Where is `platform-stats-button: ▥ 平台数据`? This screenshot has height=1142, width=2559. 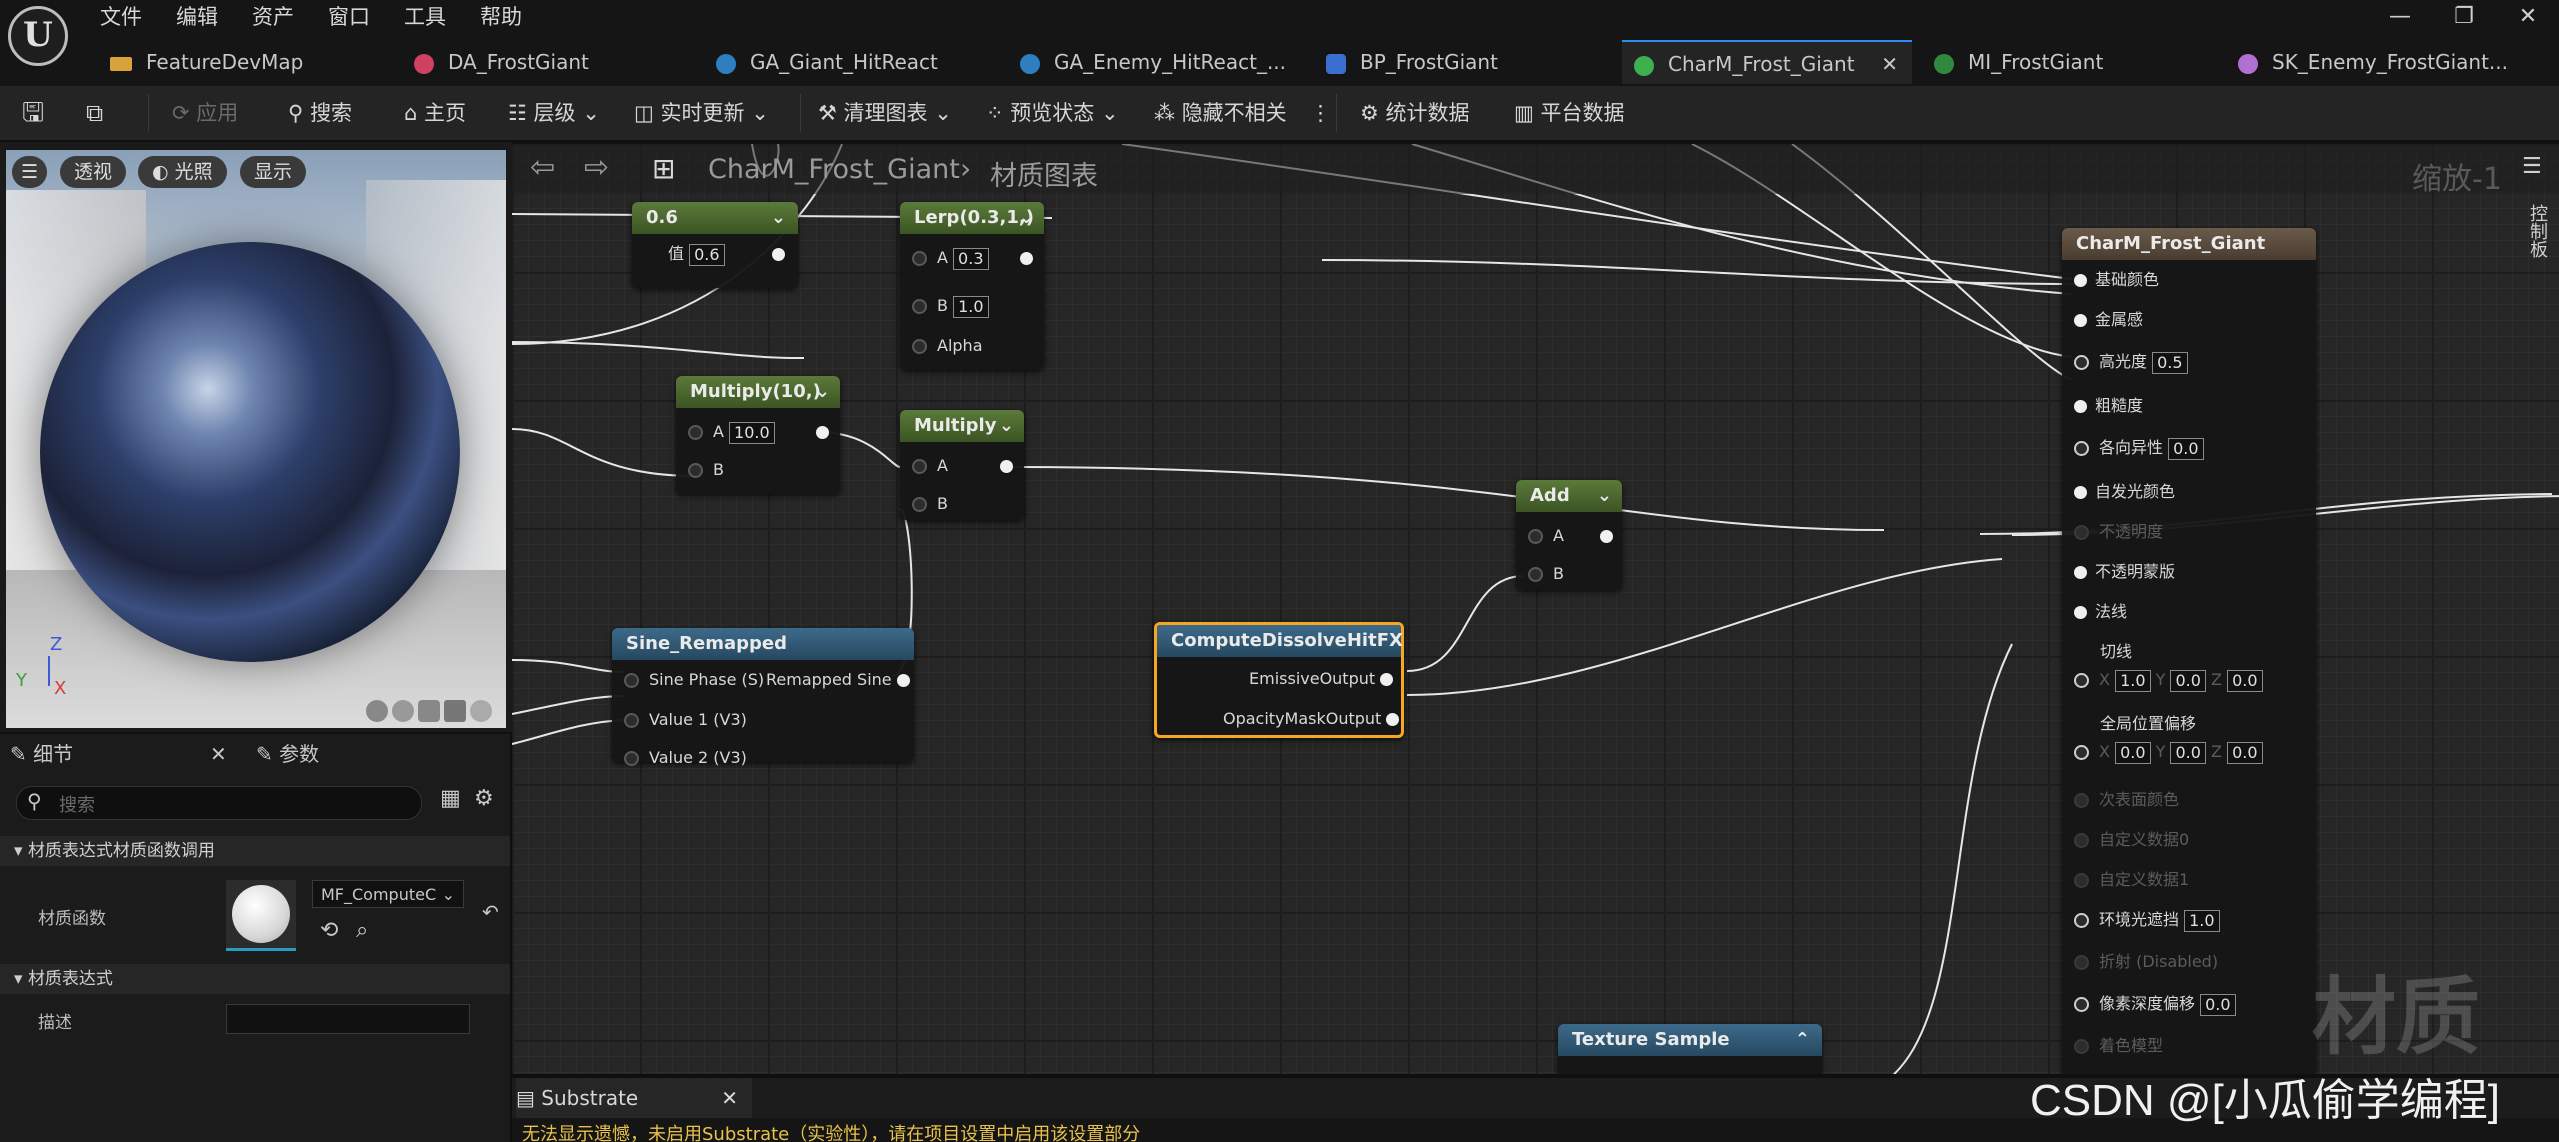
platform-stats-button: ▥ 平台数据 is located at coordinates (1569, 113).